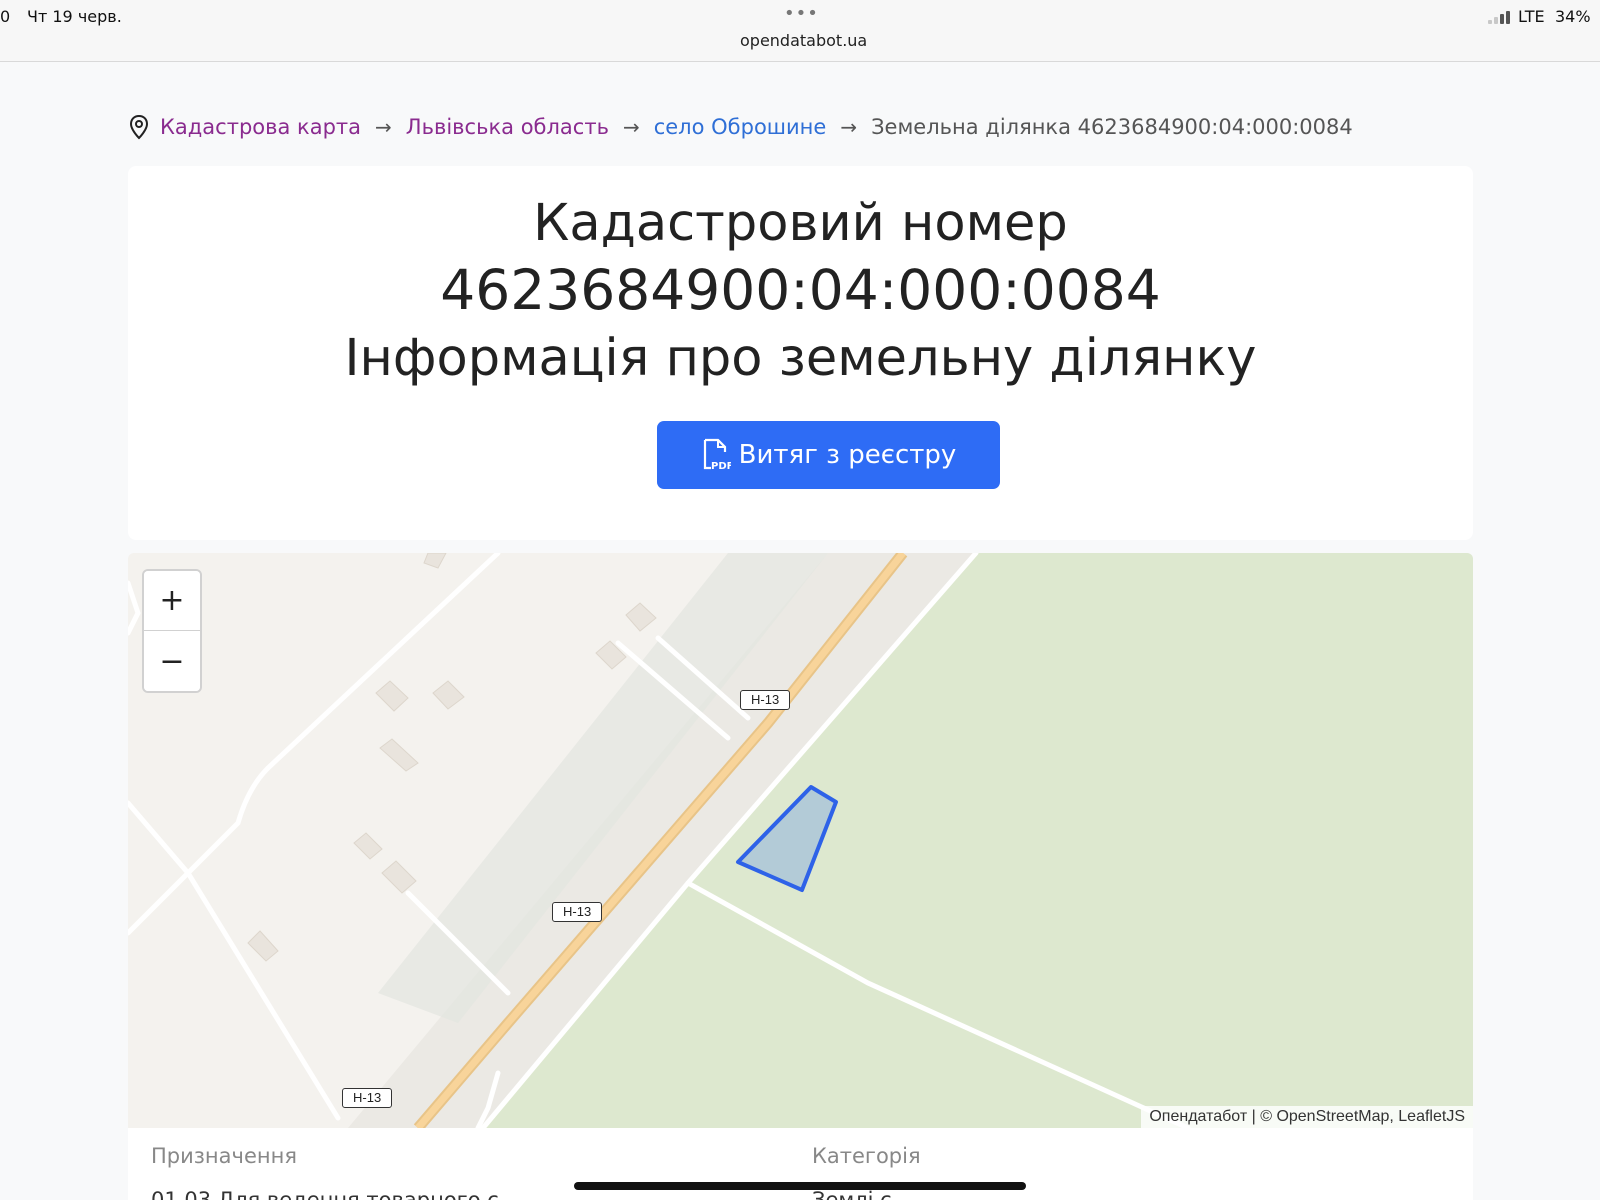 The height and width of the screenshot is (1200, 1600). What do you see at coordinates (800, 290) in the screenshot?
I see `cadastral-number: 4623684900:04:000:0084` at bounding box center [800, 290].